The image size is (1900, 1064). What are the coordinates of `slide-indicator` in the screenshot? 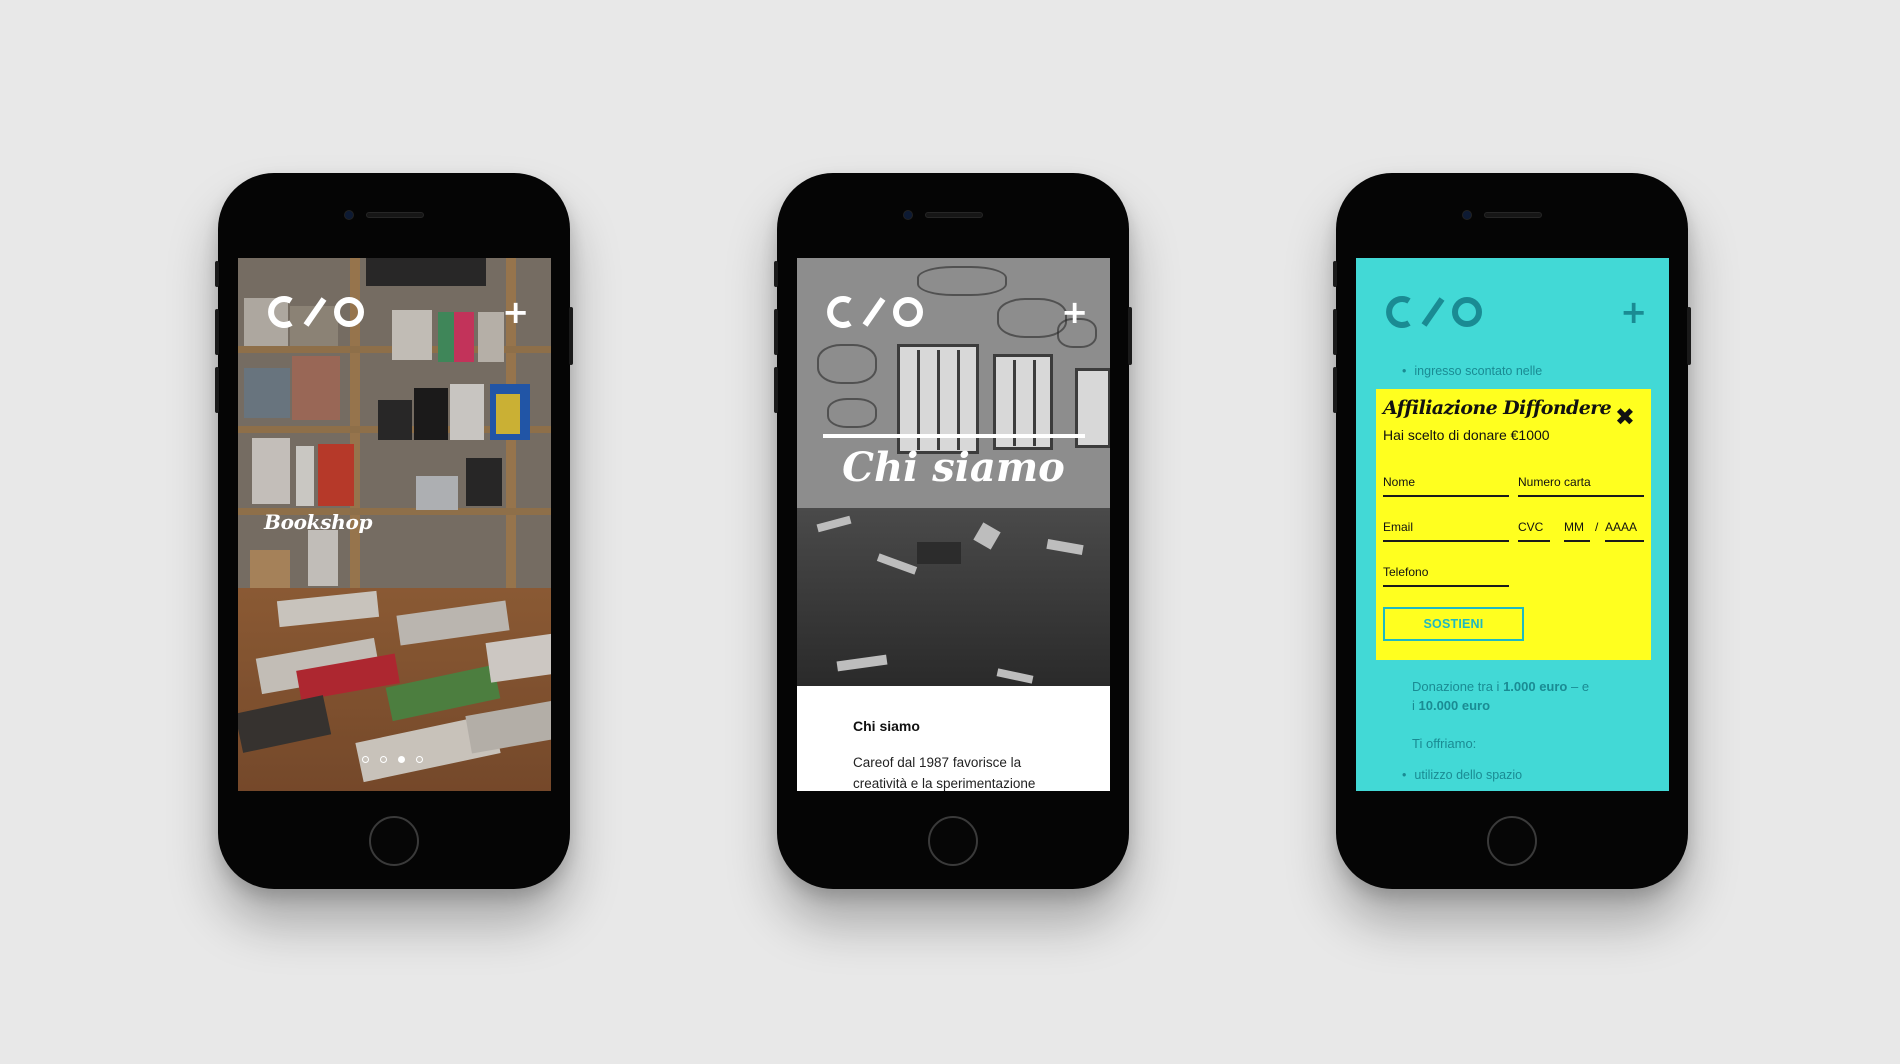 It's located at (392, 759).